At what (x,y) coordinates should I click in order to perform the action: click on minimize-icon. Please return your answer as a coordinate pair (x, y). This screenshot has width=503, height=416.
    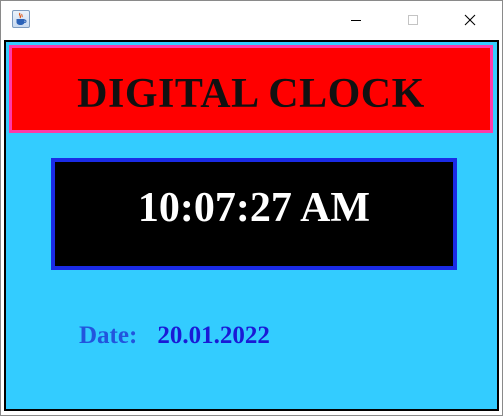
    Looking at the image, I should click on (356, 20).